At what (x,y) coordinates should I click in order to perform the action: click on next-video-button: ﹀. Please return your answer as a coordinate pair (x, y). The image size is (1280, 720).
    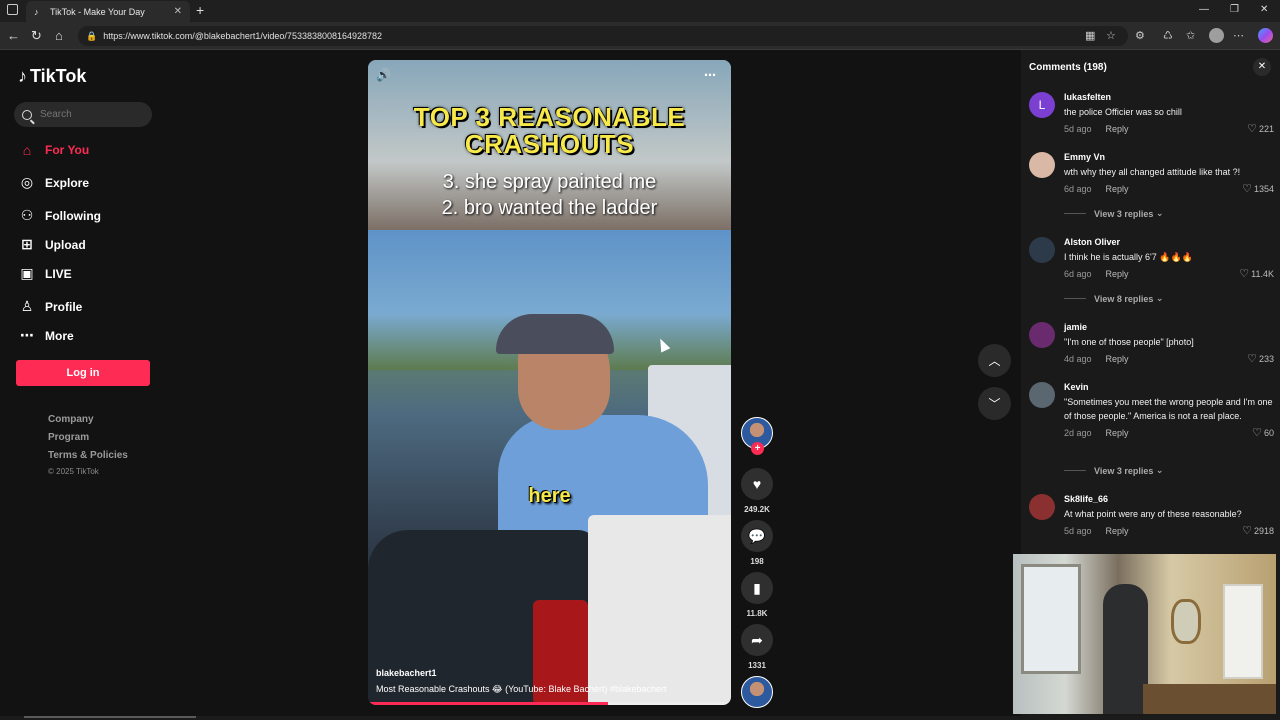
    Looking at the image, I should click on (994, 403).